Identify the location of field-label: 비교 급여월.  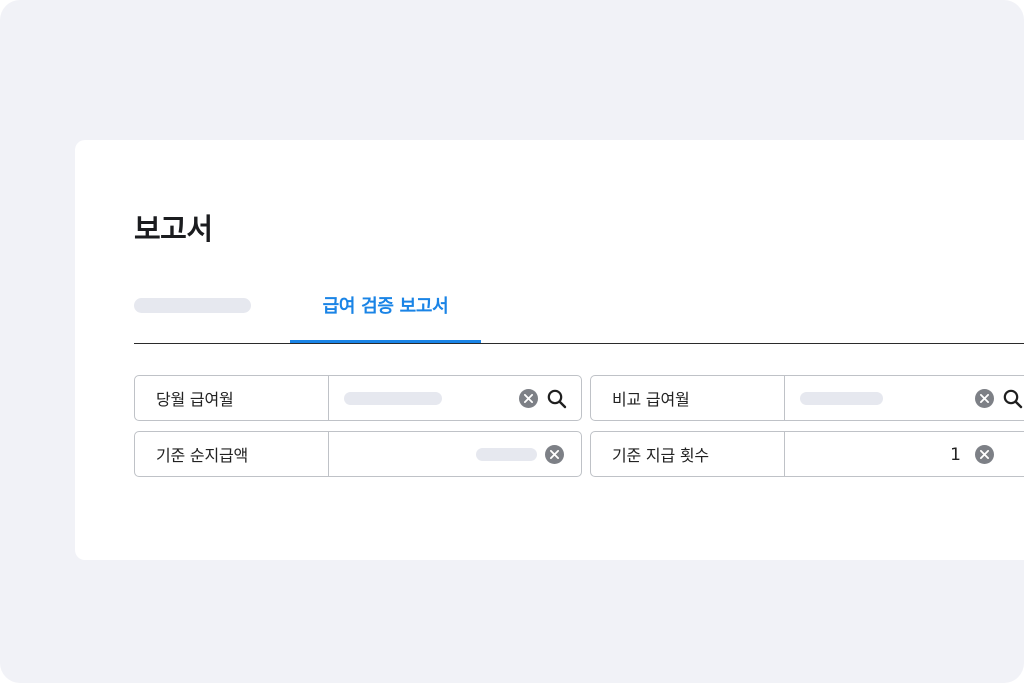
(688, 398).